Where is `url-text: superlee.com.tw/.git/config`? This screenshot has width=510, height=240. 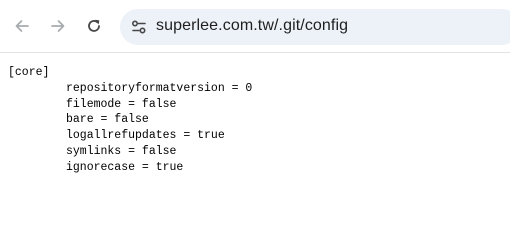 url-text: superlee.com.tw/.git/config is located at coordinates (252, 26).